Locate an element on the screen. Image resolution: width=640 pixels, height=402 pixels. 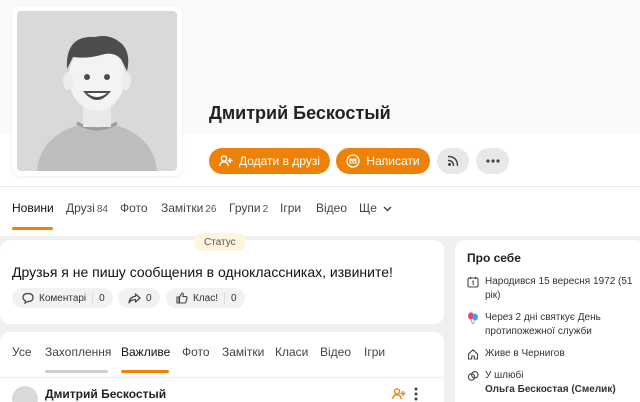
feed-tab-classes: Класи is located at coordinates (291, 352).